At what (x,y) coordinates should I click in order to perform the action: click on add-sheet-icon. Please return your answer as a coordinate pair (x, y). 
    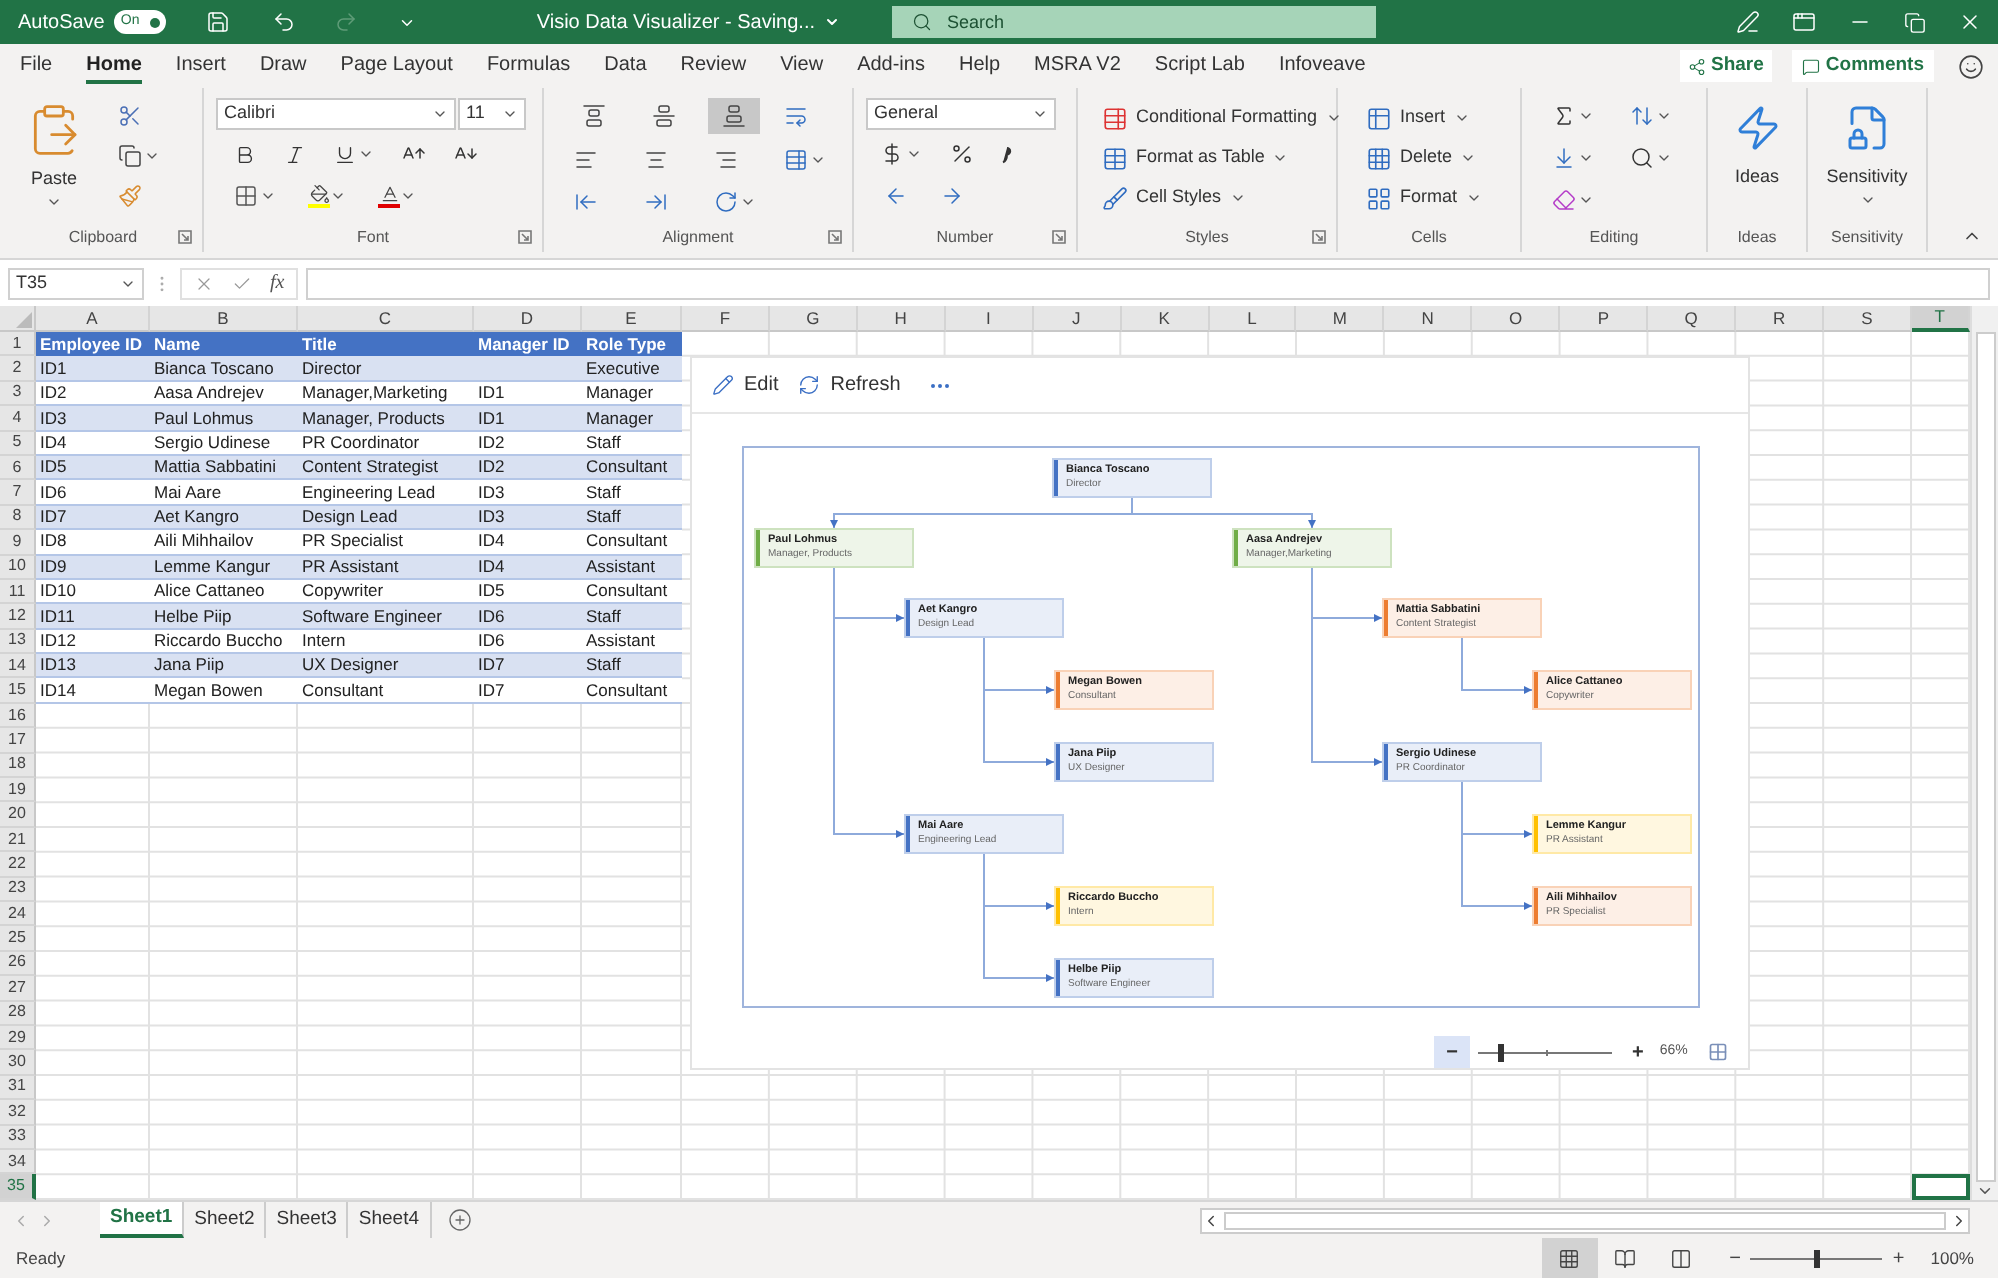
    Looking at the image, I should click on (459, 1220).